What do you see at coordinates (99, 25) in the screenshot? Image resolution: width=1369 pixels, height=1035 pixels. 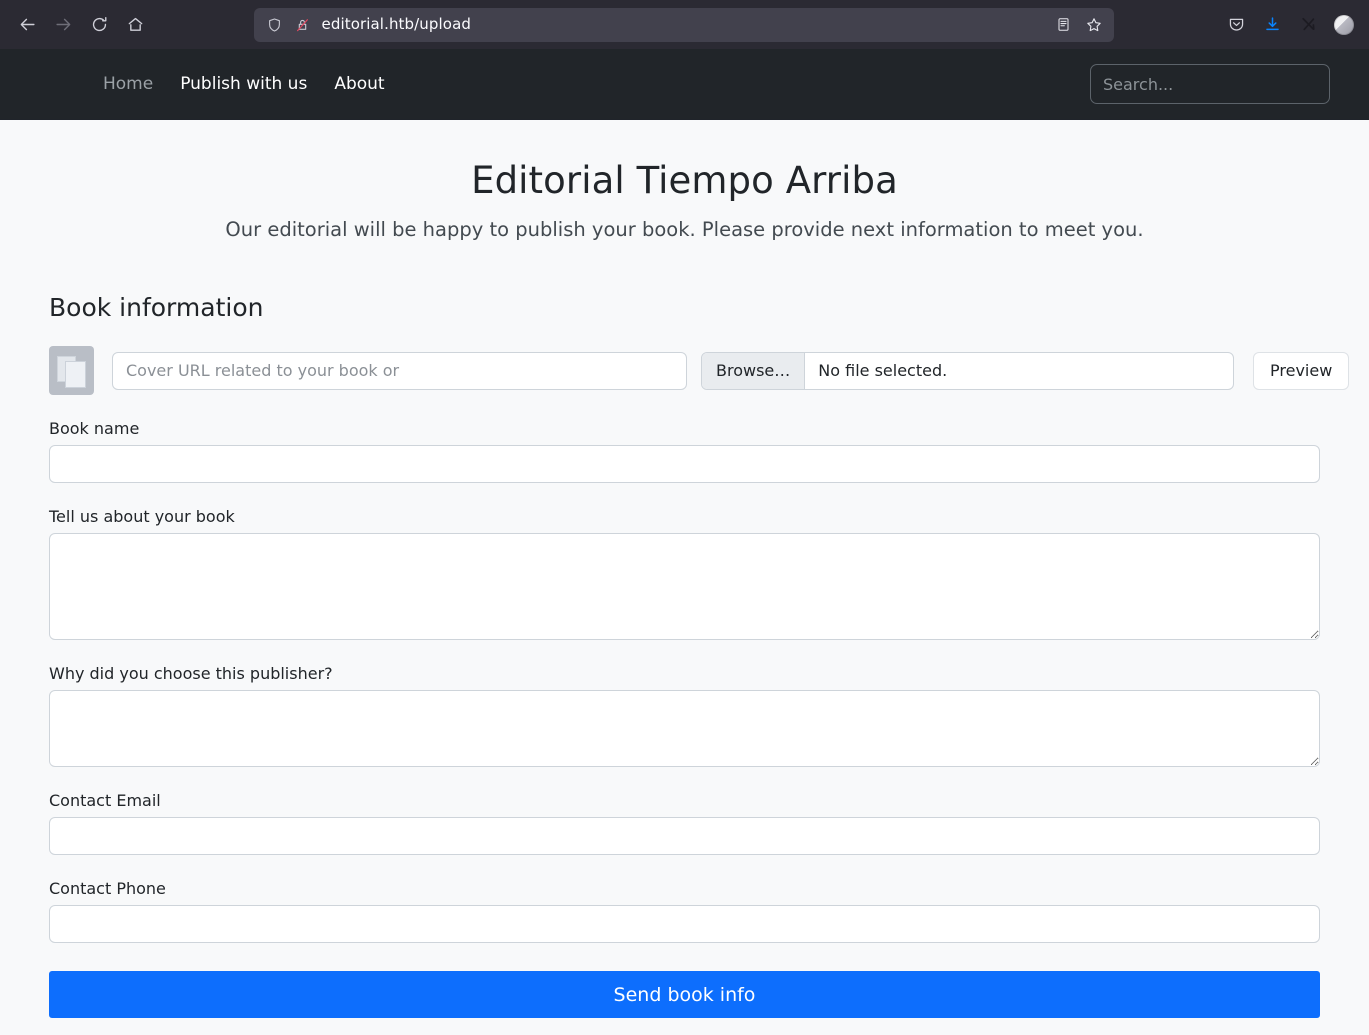 I see `reload-button` at bounding box center [99, 25].